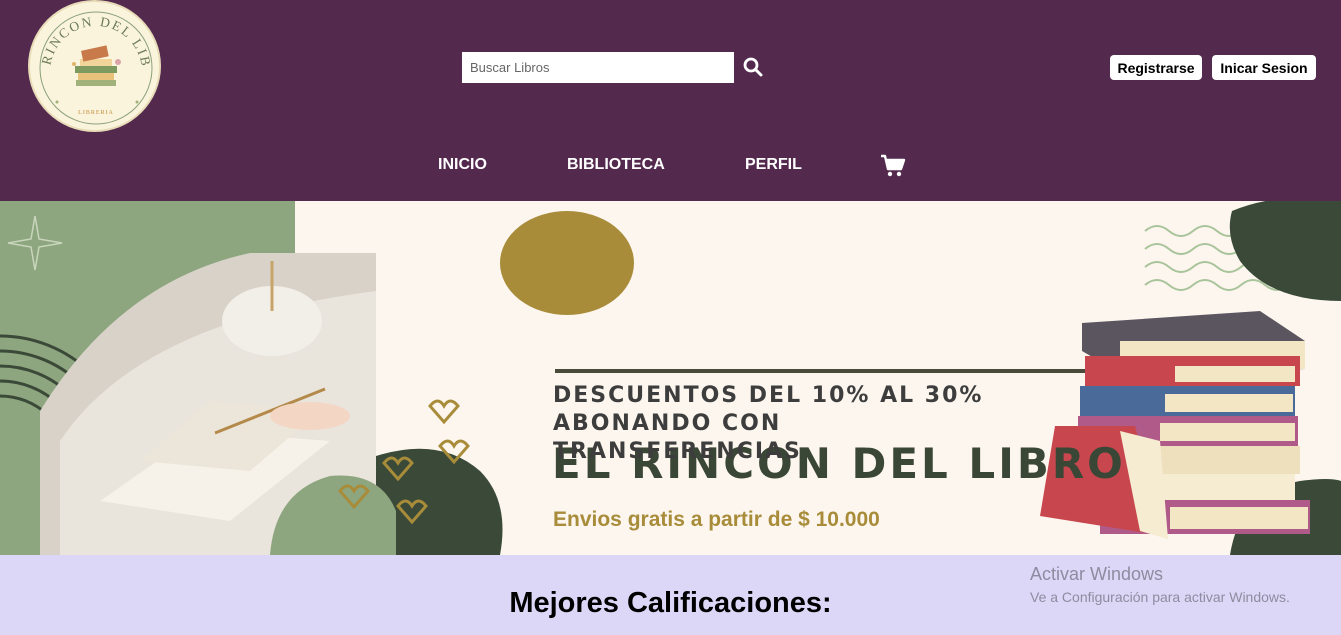  What do you see at coordinates (598, 67) in the screenshot?
I see `search-input` at bounding box center [598, 67].